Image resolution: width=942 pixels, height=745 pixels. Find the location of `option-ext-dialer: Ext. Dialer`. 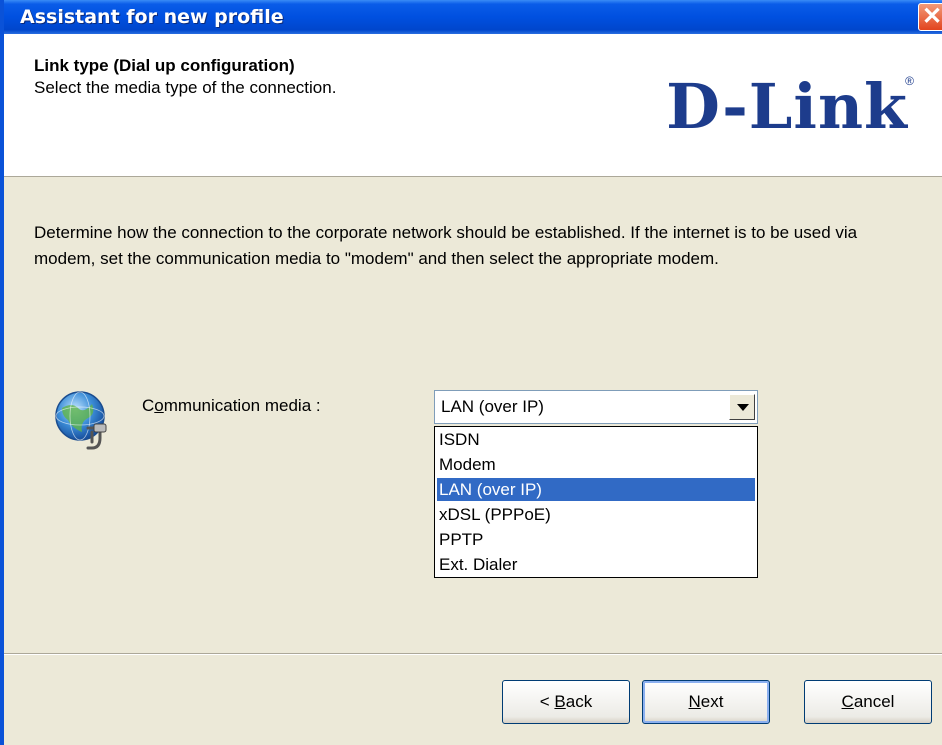

option-ext-dialer: Ext. Dialer is located at coordinates (596, 564).